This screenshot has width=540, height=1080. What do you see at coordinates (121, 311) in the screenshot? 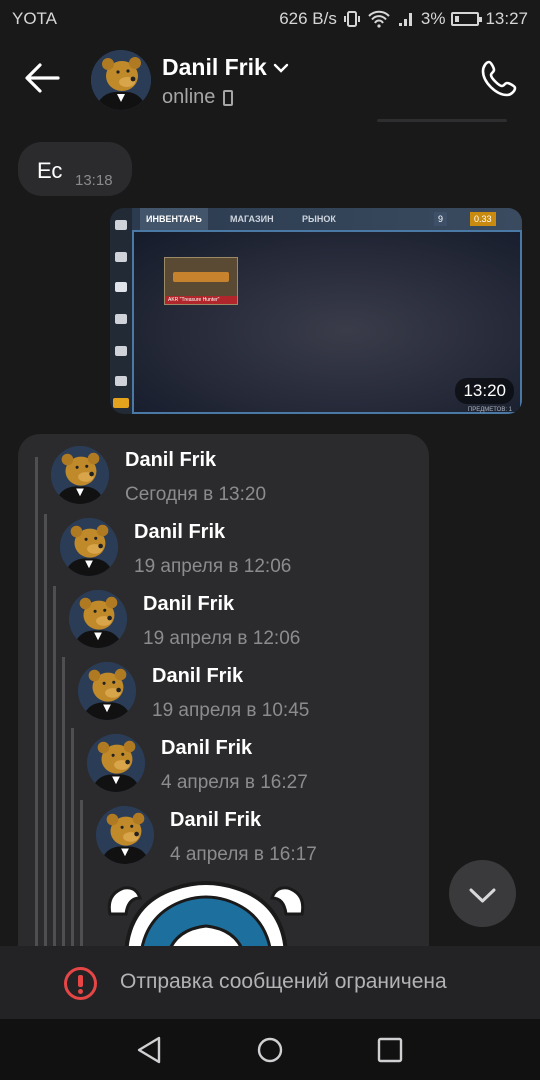
I see `game-sidebar` at bounding box center [121, 311].